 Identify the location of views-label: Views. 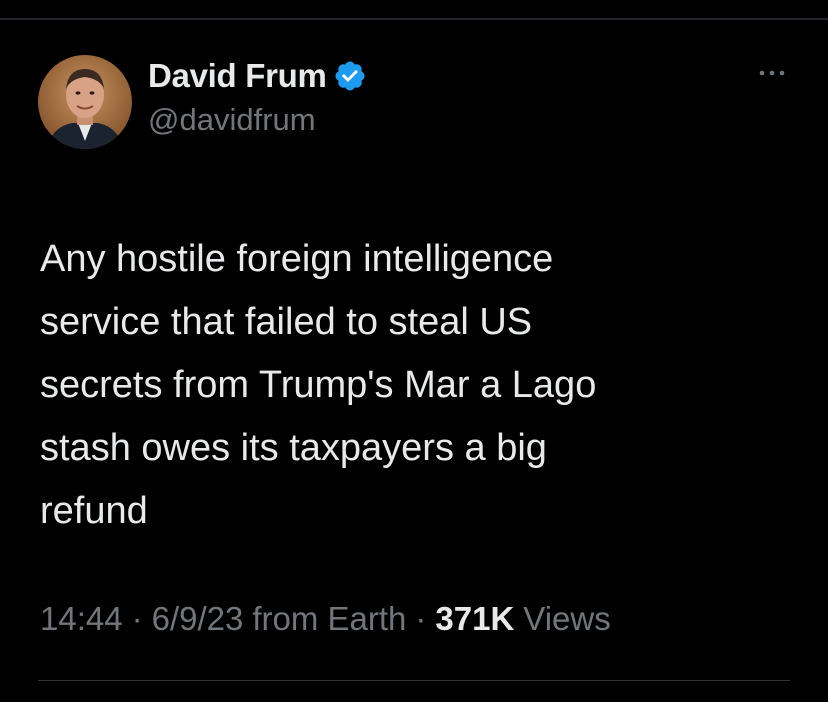
(567, 618).